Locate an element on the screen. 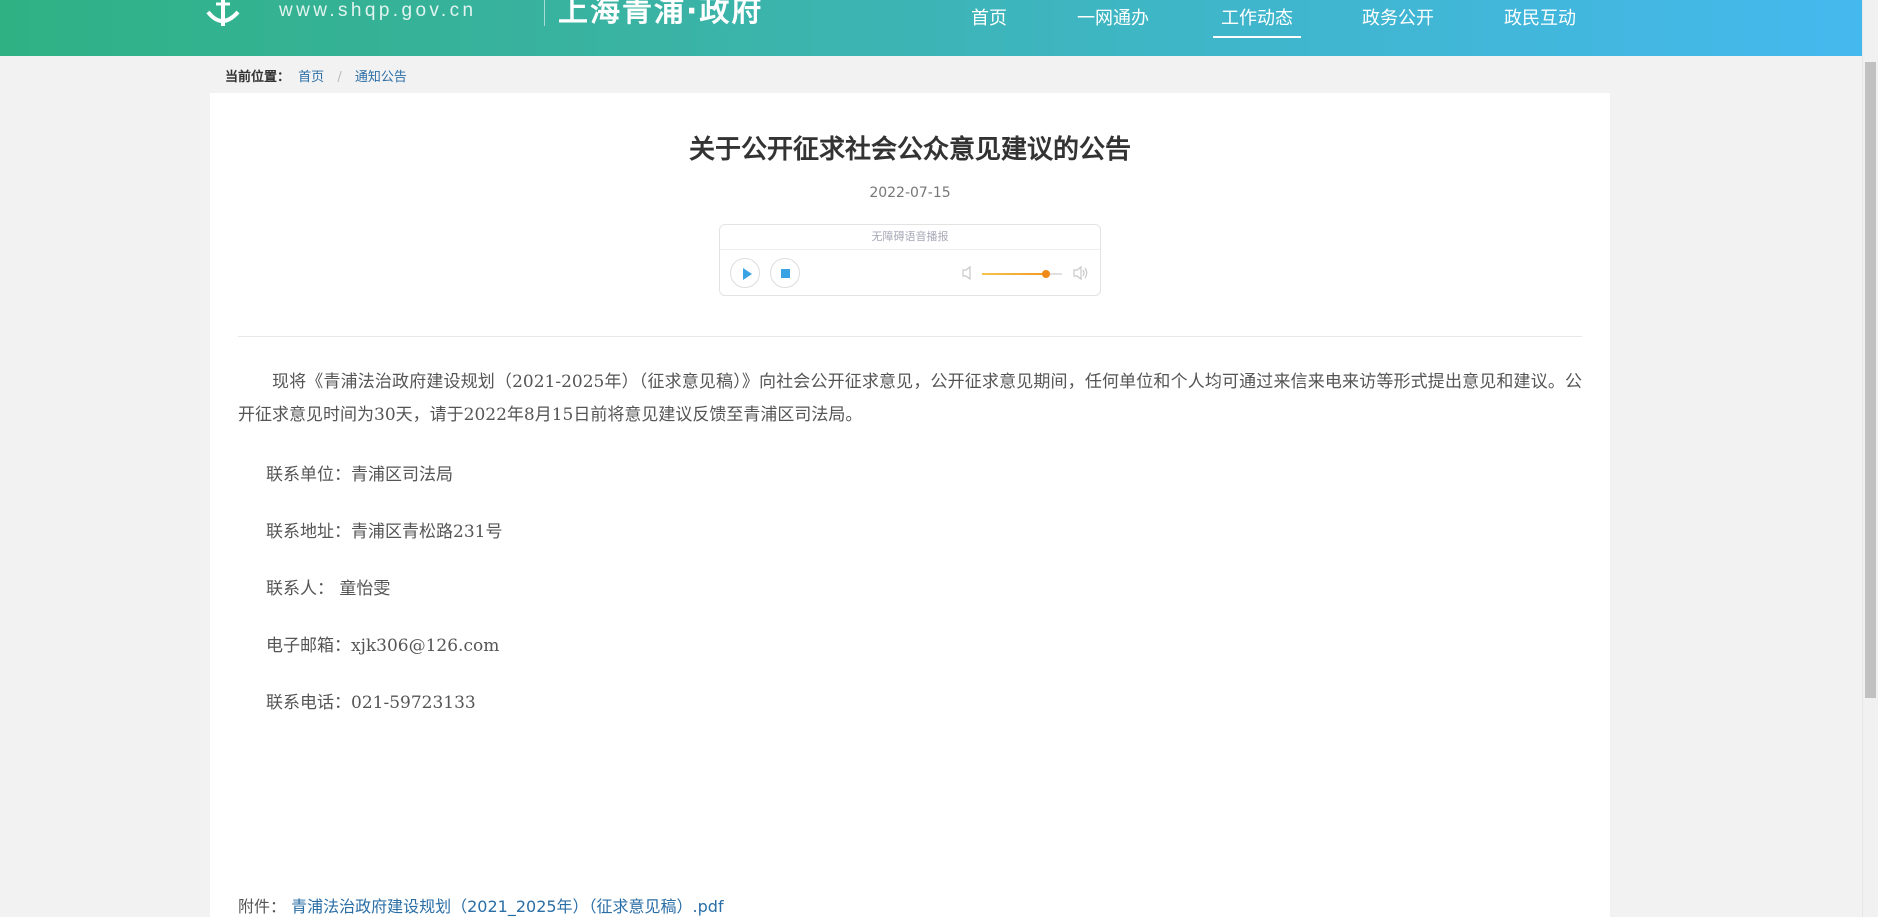 Image resolution: width=1878 pixels, height=917 pixels. header-divider is located at coordinates (544, 13).